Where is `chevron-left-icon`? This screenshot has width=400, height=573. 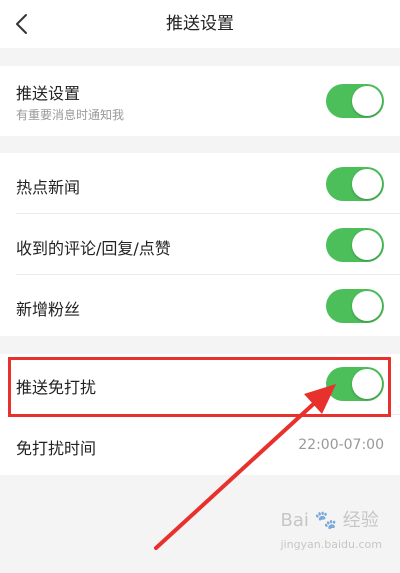
chevron-left-icon is located at coordinates (21, 24).